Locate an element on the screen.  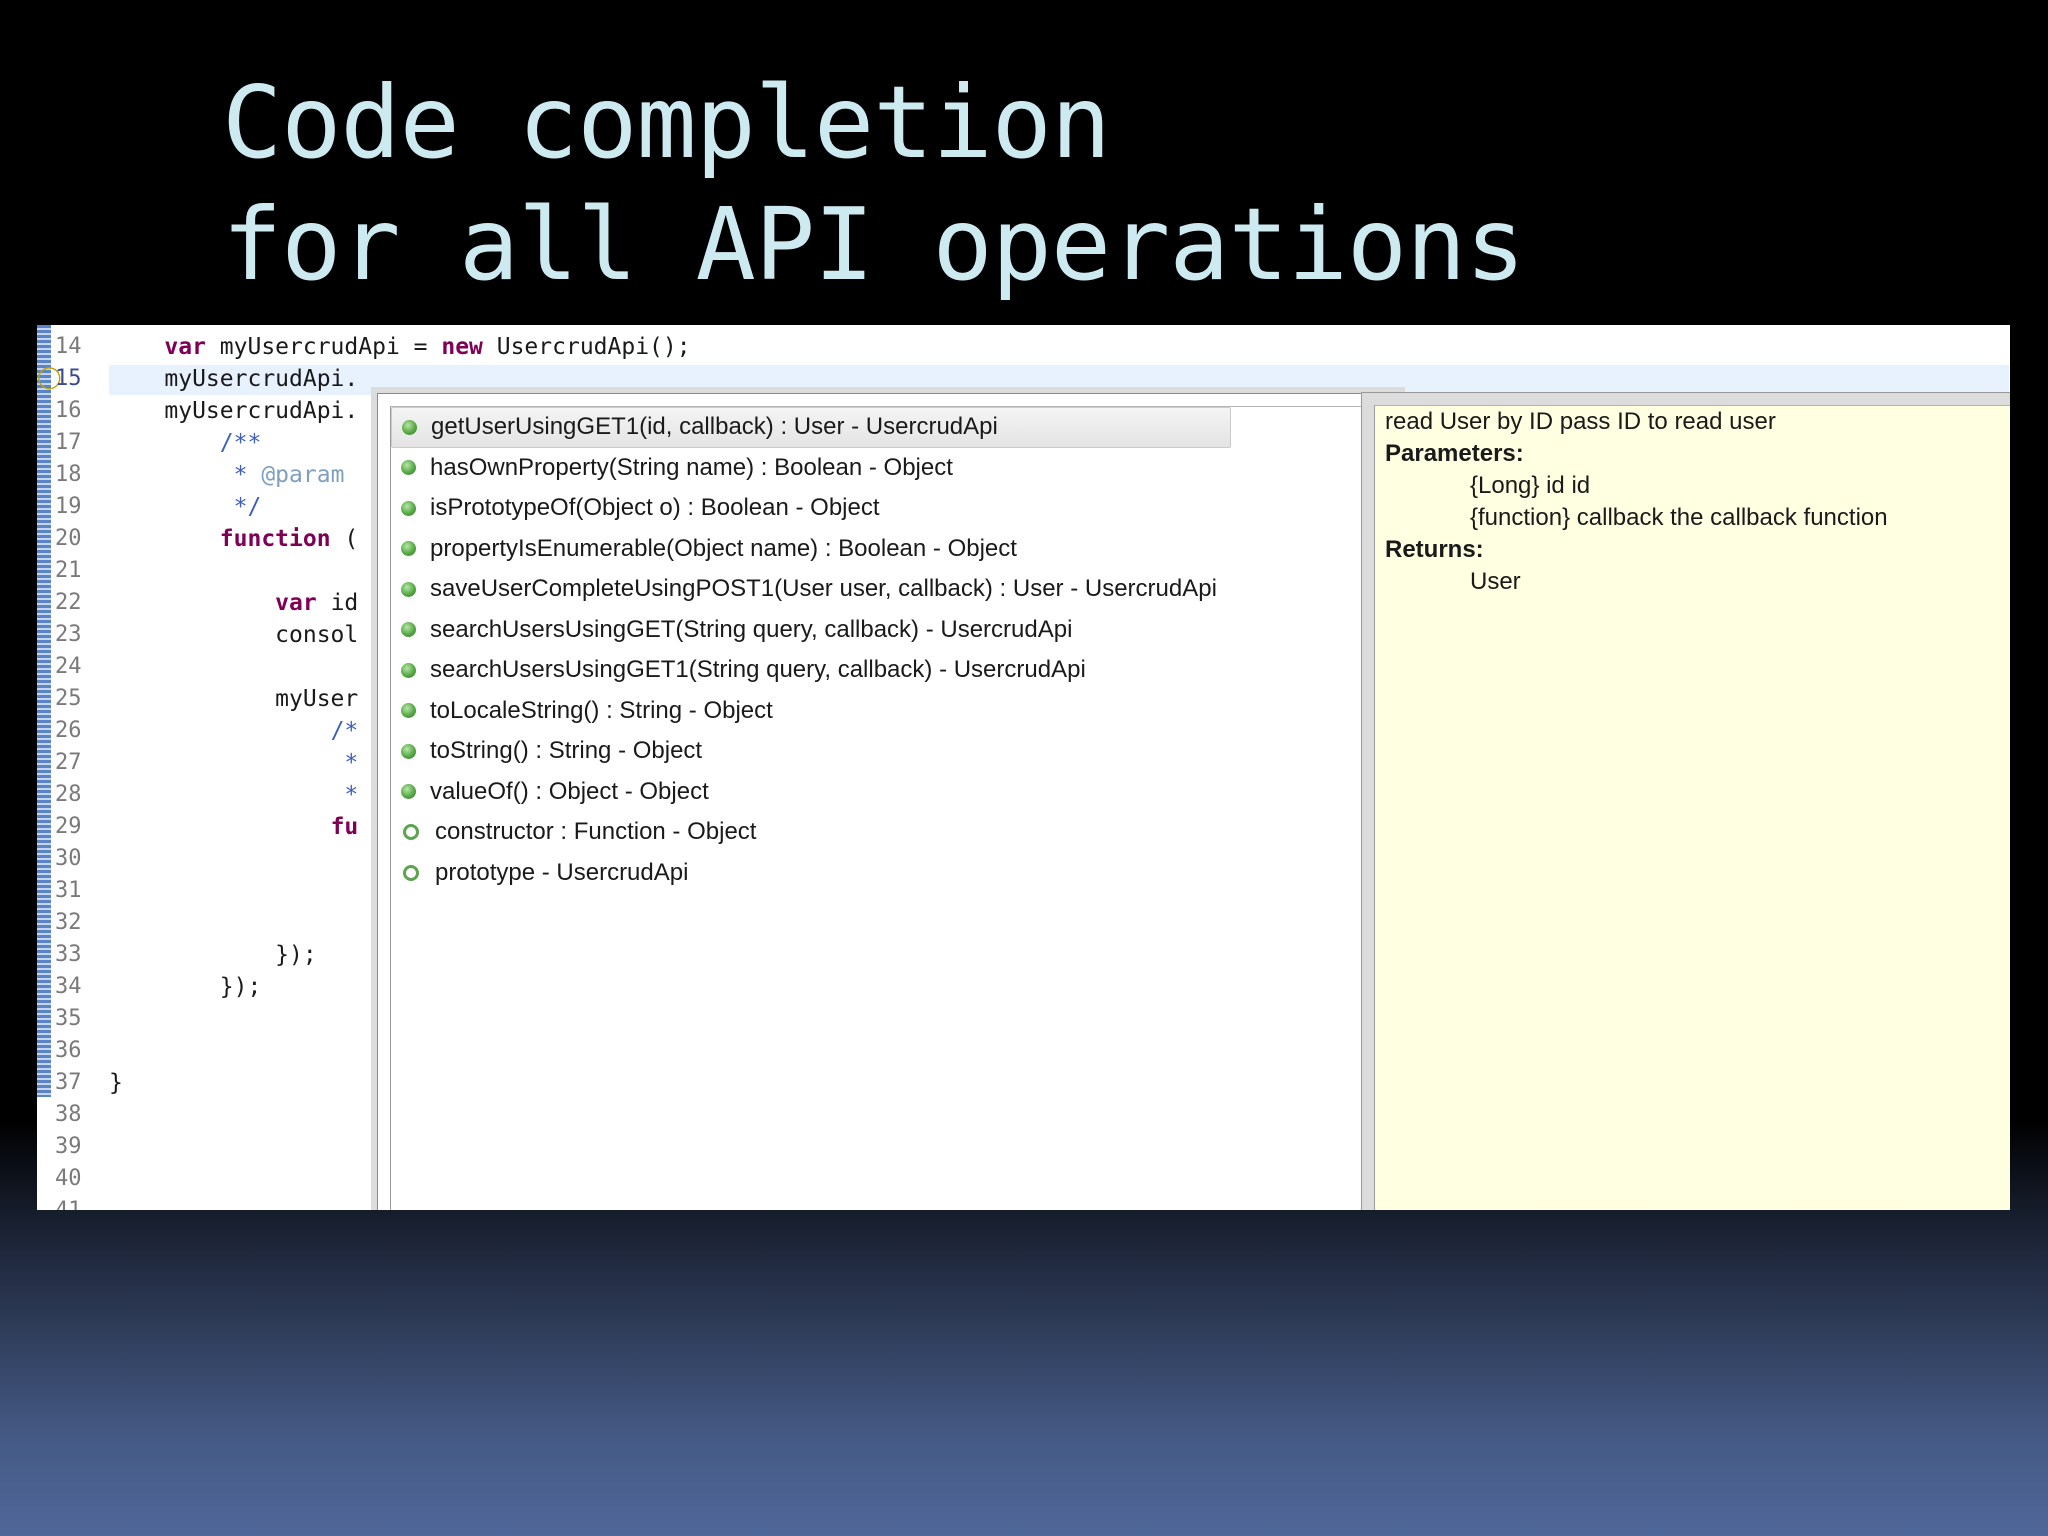
doc-param-id: {Long} id id is located at coordinates (1530, 485).